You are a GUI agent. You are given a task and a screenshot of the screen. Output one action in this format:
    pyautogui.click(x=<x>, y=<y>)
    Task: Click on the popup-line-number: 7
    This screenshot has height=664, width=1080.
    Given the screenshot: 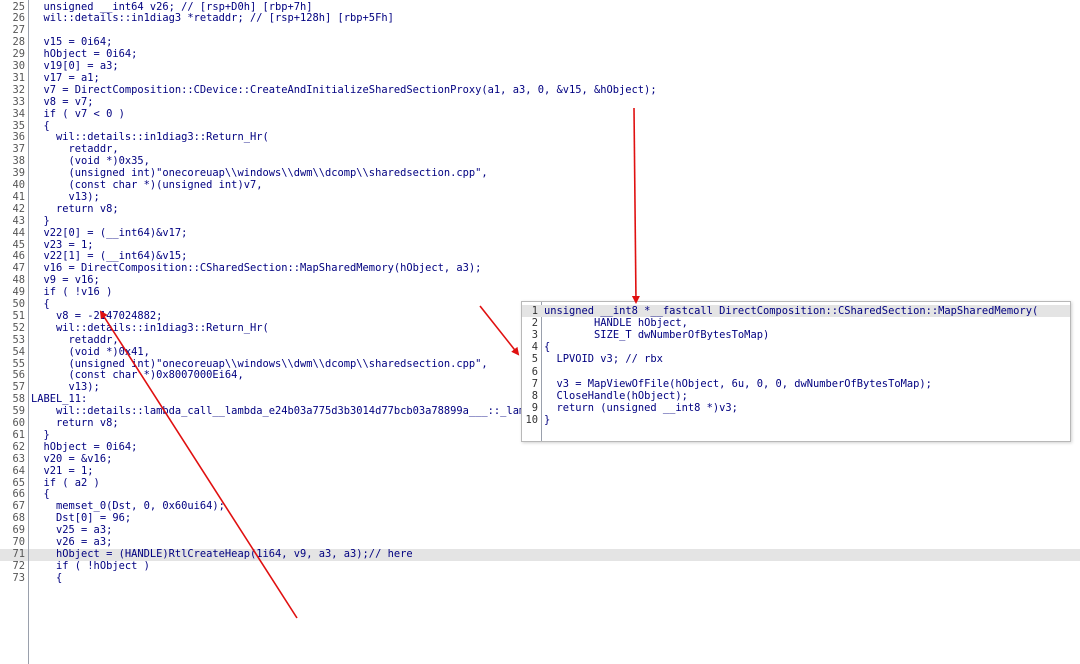 What is the action you would take?
    pyautogui.click(x=534, y=383)
    